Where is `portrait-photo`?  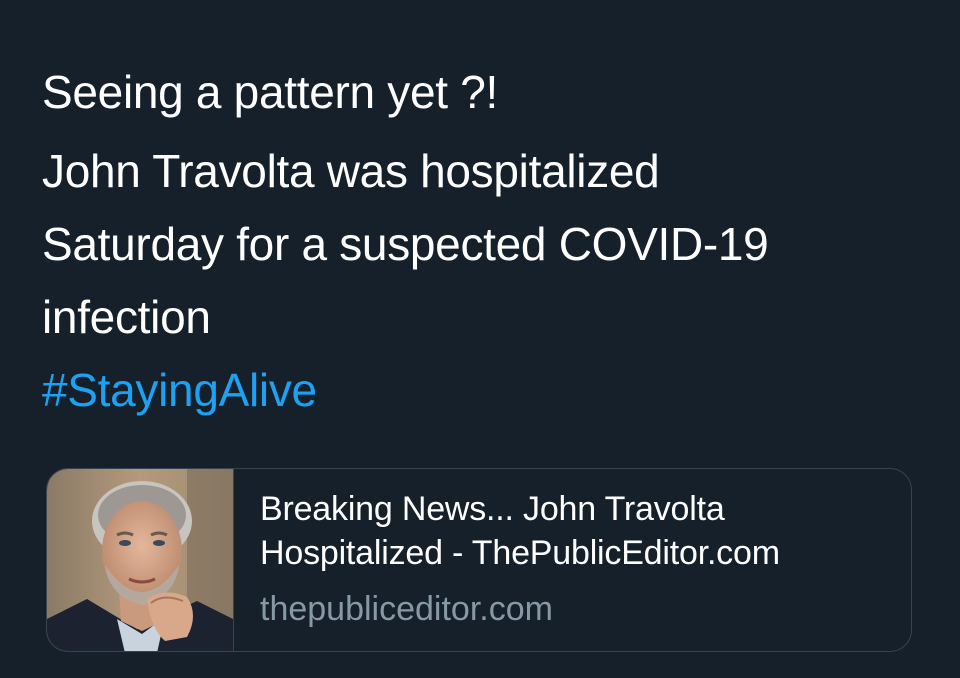 portrait-photo is located at coordinates (140, 560).